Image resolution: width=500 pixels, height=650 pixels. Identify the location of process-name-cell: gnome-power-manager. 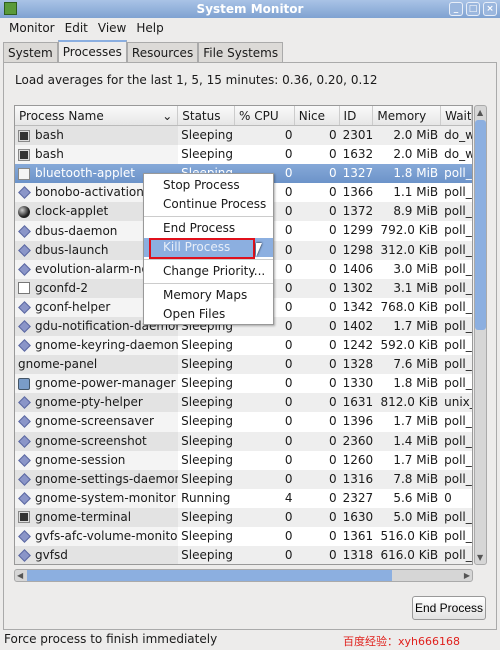
(97, 384).